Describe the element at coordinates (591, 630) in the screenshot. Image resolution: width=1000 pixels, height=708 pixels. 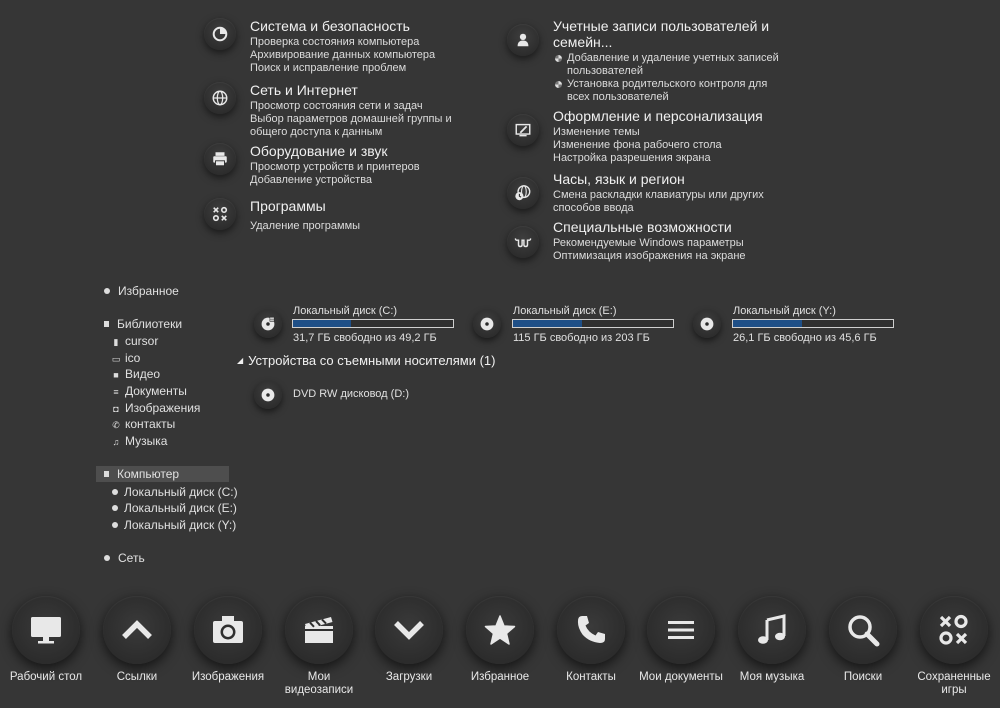
I see `phone-icon` at that location.